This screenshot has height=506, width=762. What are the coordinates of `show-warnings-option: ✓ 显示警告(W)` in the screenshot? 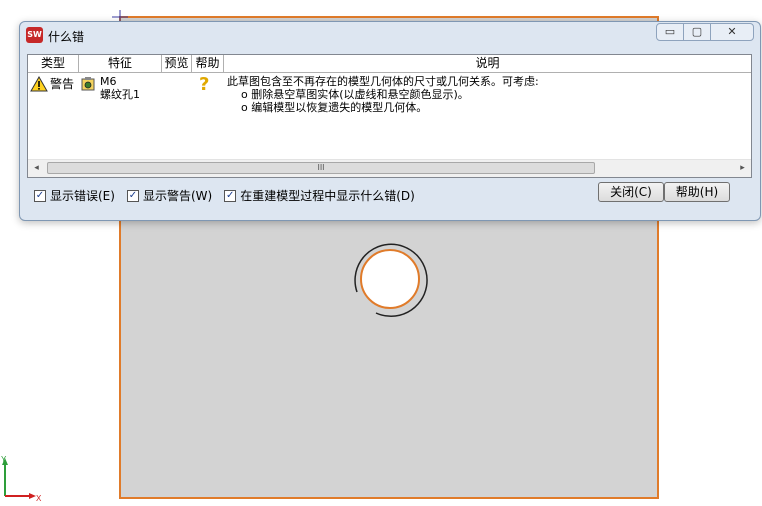 It's located at (169, 195).